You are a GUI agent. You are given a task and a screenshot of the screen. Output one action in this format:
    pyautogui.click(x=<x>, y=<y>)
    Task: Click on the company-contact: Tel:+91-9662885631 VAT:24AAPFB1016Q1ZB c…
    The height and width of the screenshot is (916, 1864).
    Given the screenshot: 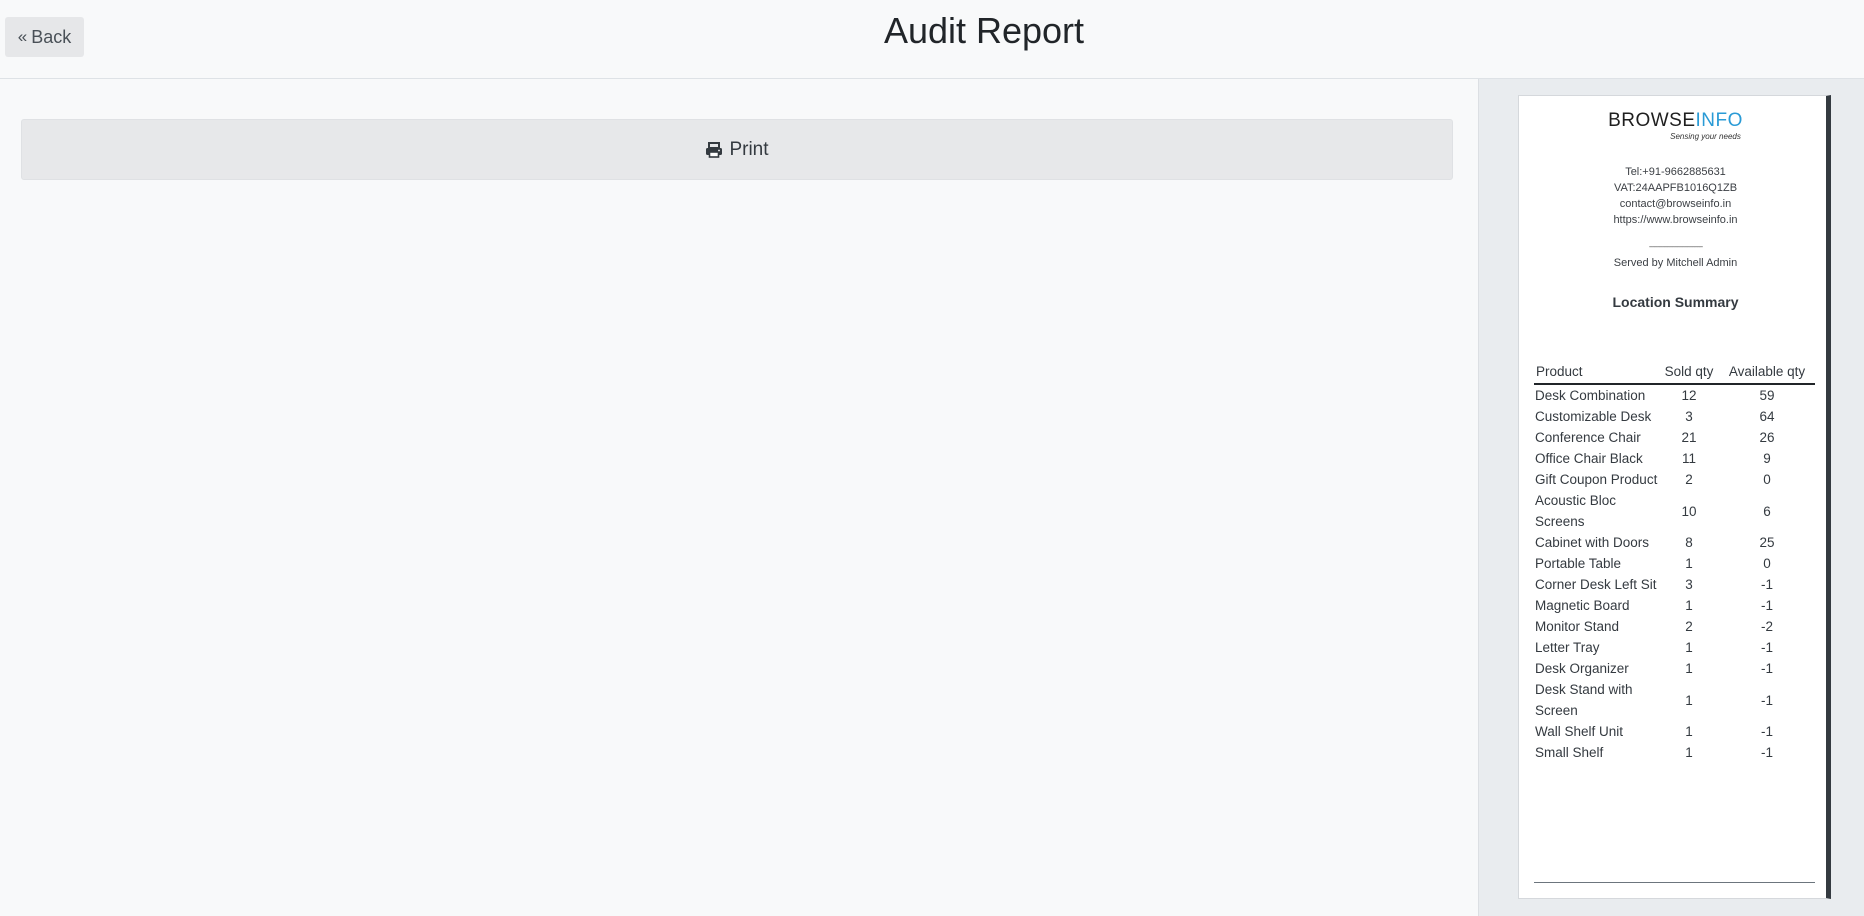 What is the action you would take?
    pyautogui.click(x=1675, y=196)
    